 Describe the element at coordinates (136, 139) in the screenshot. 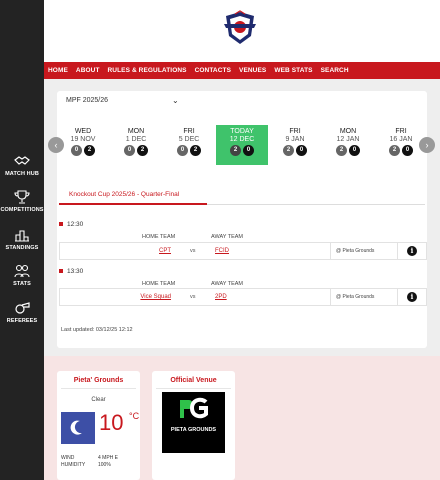

I see `date-tab-date: 1 DEC` at that location.